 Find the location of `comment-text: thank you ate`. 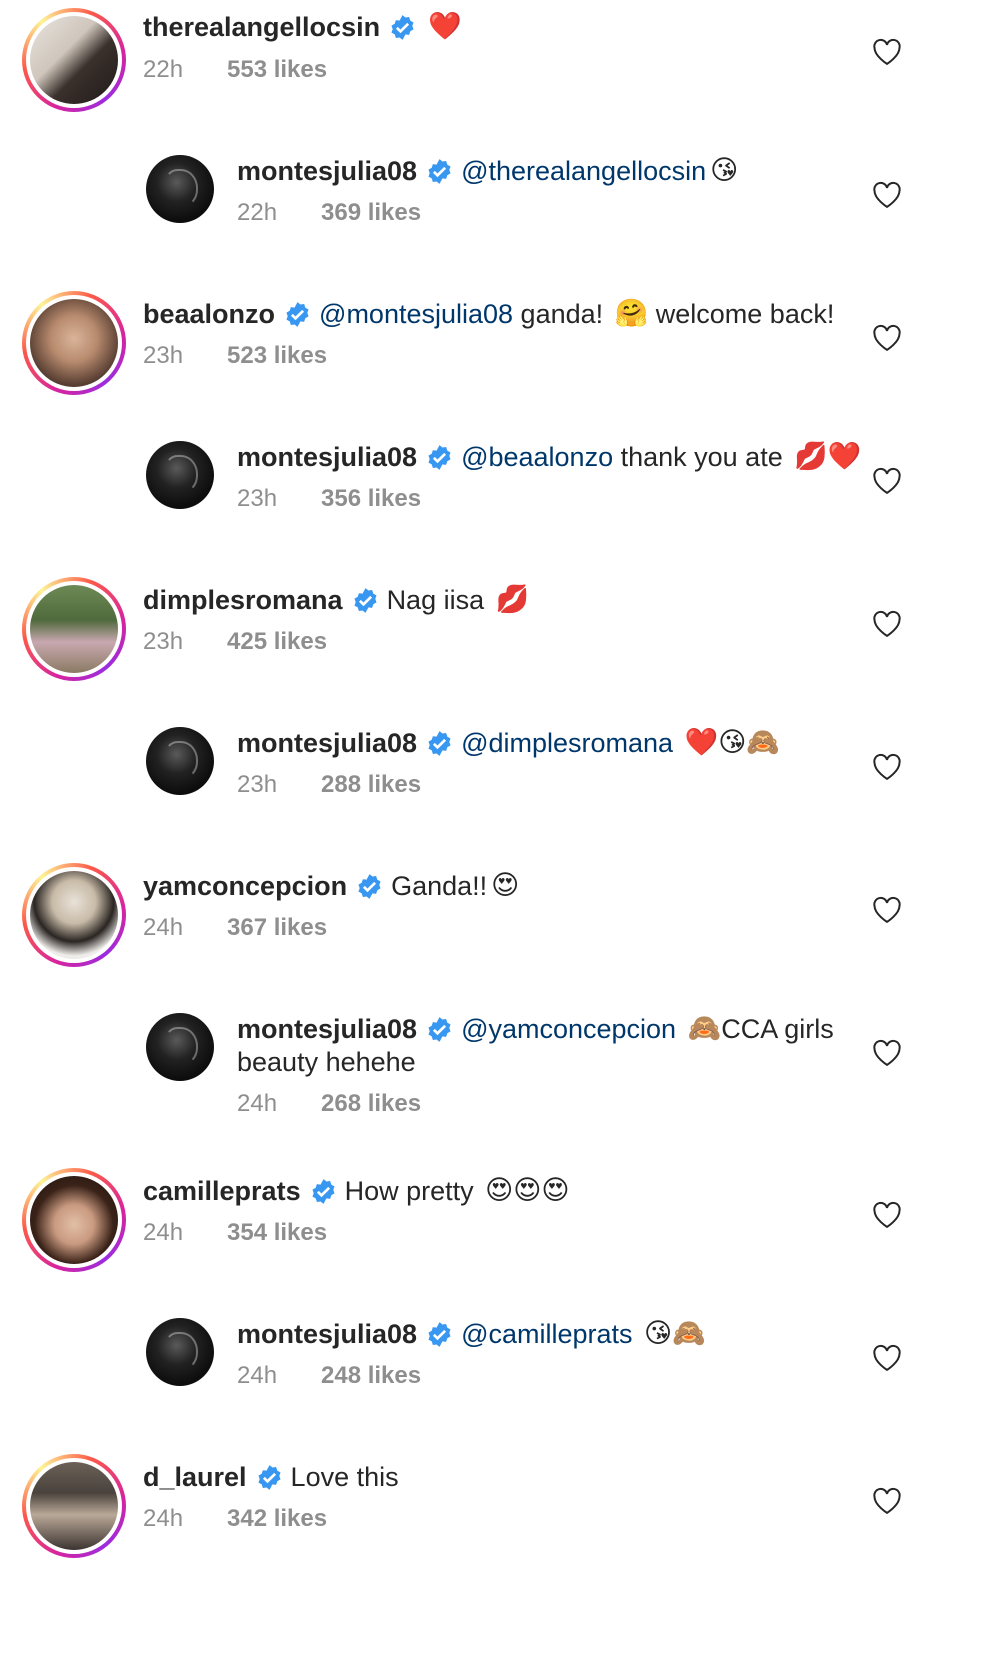

comment-text: thank you ate is located at coordinates (702, 457).